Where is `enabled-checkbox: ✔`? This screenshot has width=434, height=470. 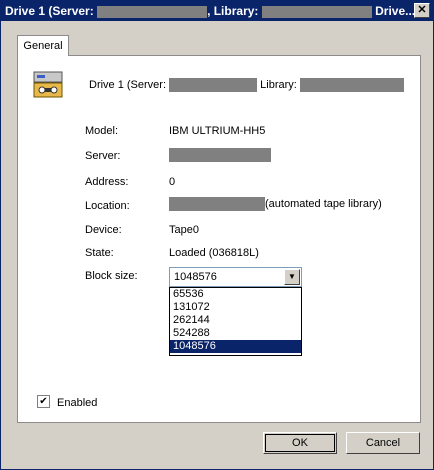 enabled-checkbox: ✔ is located at coordinates (43, 401).